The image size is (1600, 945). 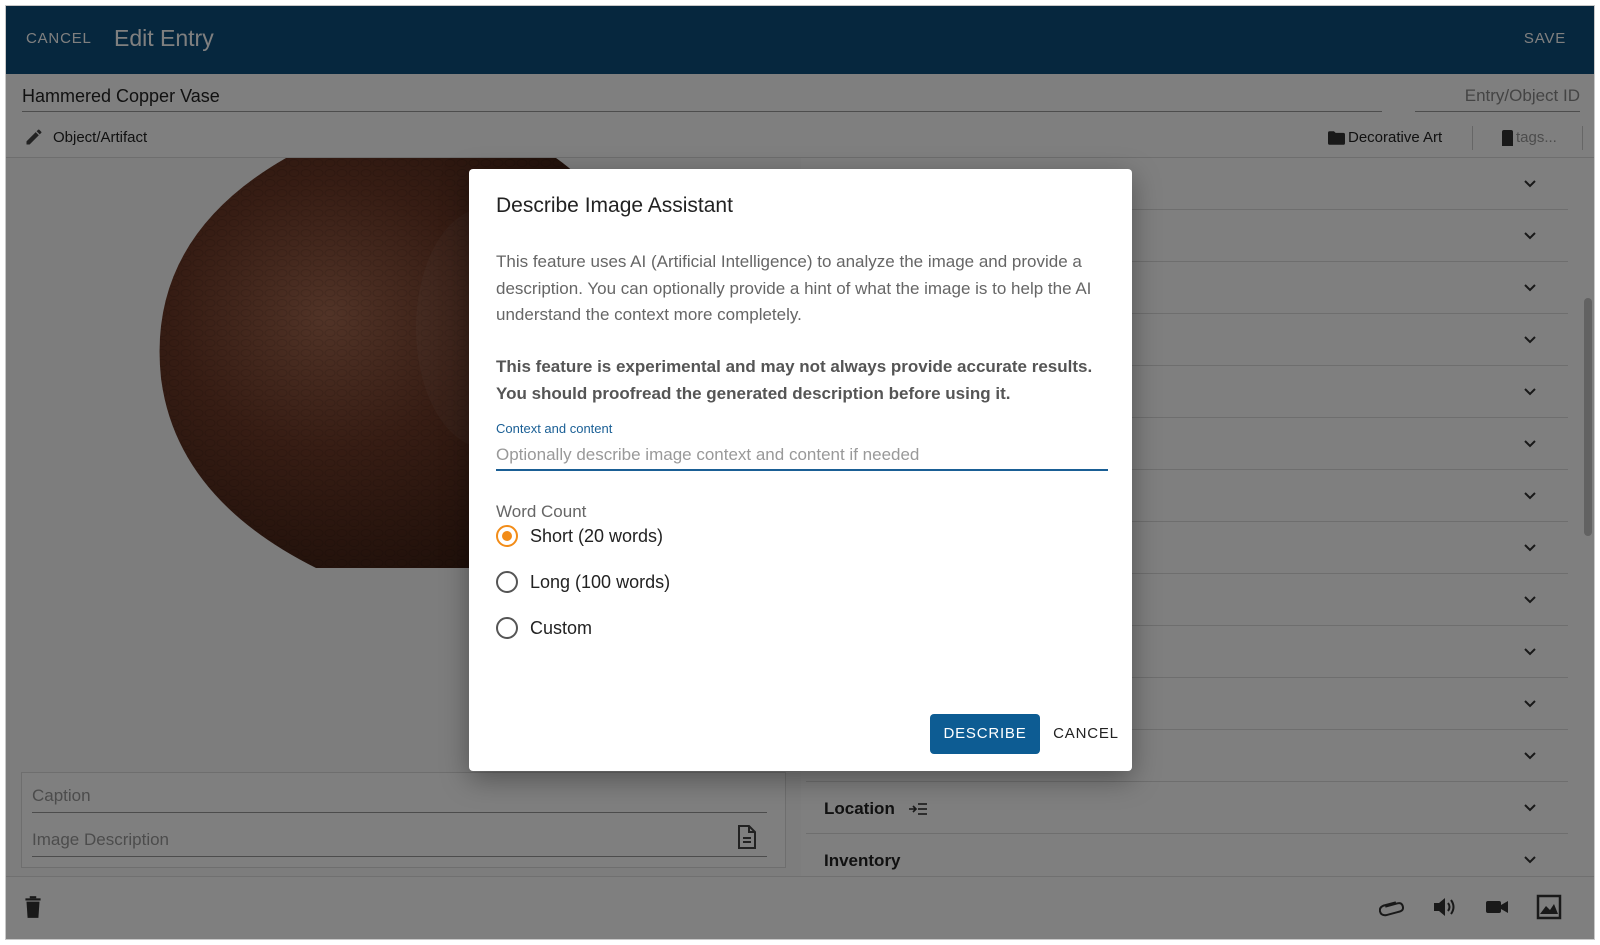 What do you see at coordinates (507, 536) in the screenshot?
I see `radio-button-checked` at bounding box center [507, 536].